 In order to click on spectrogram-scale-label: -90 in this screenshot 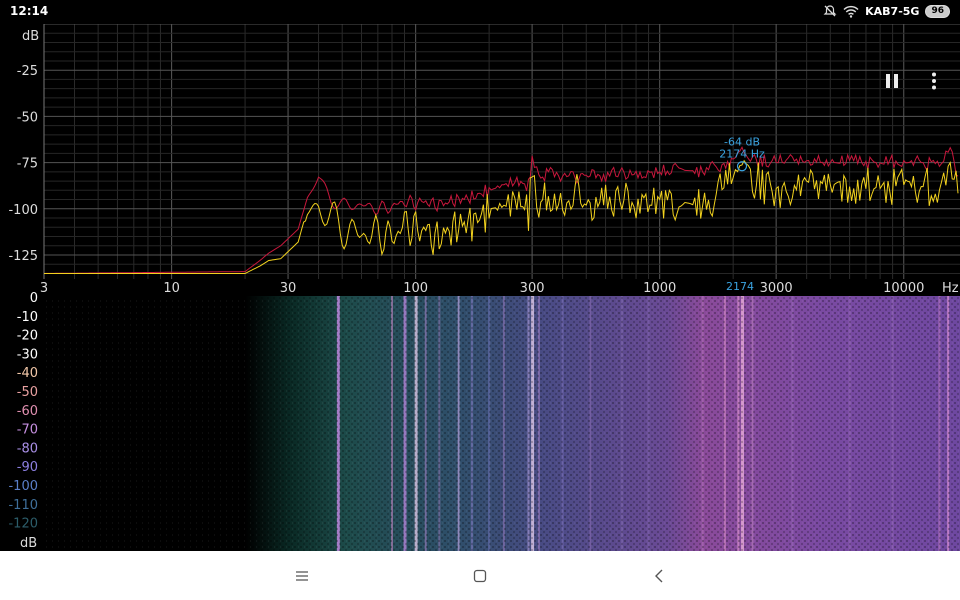, I will do `click(27, 467)`.